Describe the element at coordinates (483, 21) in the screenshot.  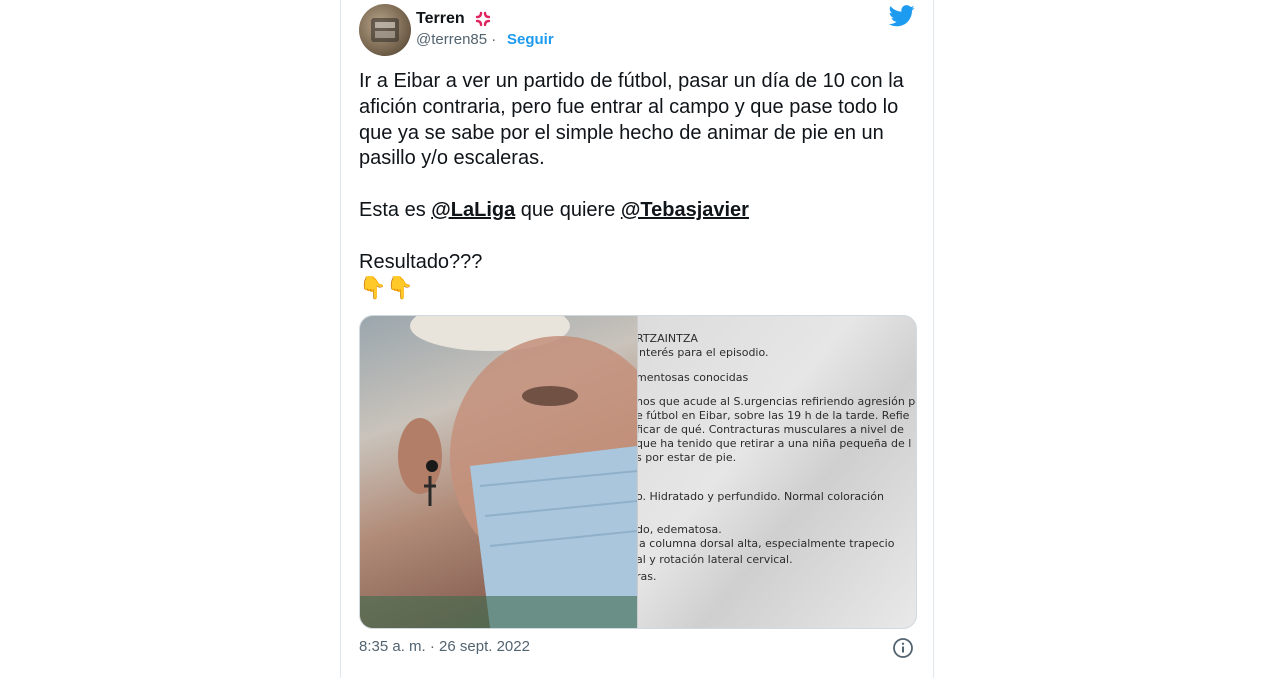
I see `anger-symbol-icon` at that location.